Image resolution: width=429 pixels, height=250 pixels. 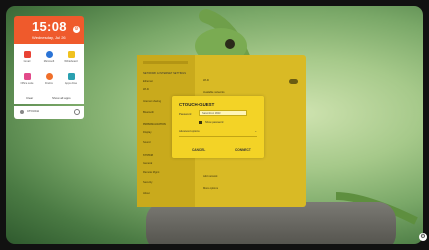 I want to click on sidebar-item-sound: Sound, so click(x=147, y=142).